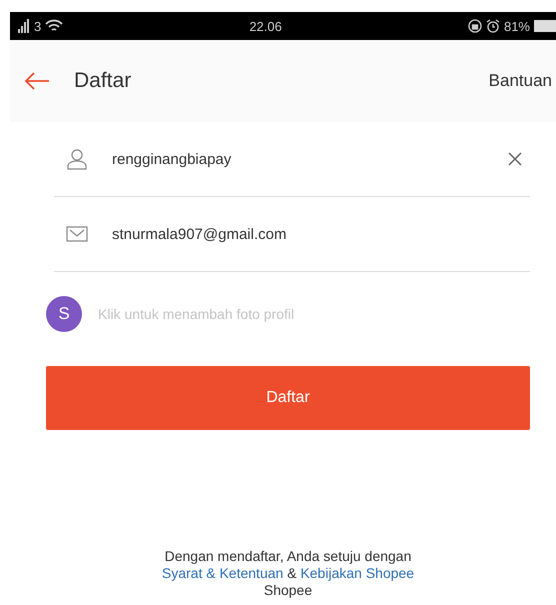  Describe the element at coordinates (357, 573) in the screenshot. I see `privacy-policy-link: Kebijakan Shopee` at that location.